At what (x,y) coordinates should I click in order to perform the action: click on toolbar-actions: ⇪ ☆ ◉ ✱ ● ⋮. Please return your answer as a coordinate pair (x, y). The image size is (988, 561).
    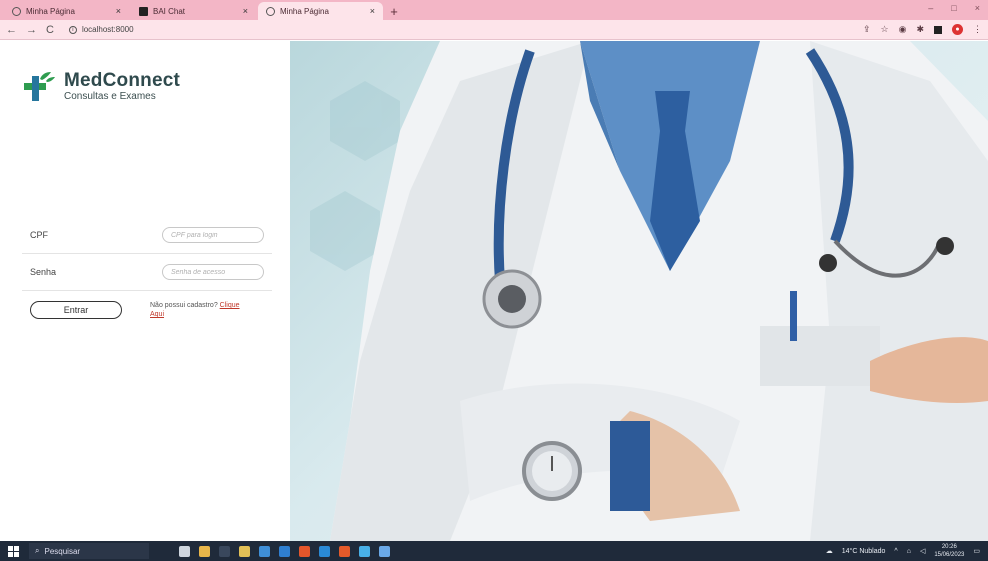
    Looking at the image, I should click on (922, 29).